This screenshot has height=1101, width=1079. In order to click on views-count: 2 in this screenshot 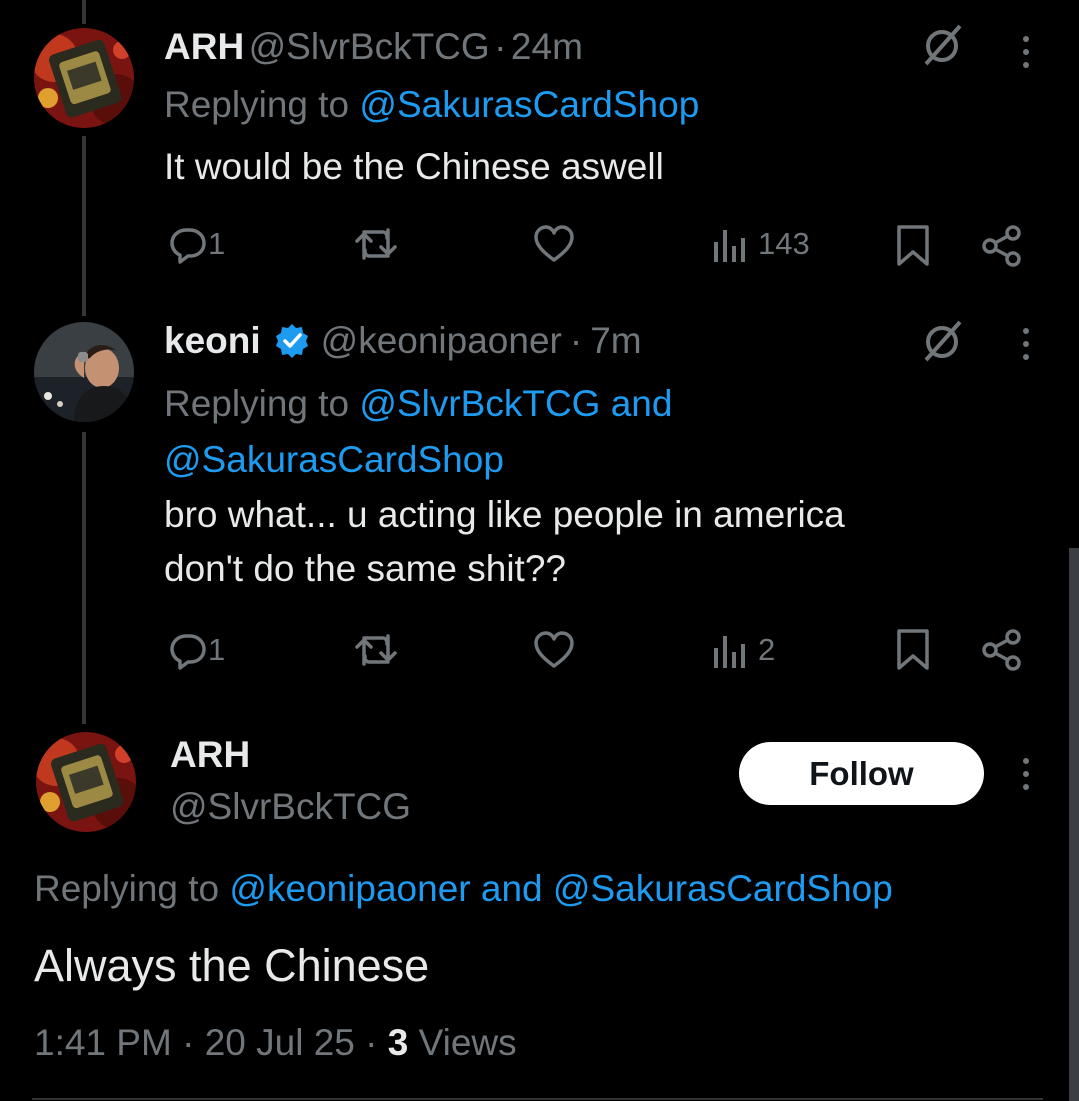, I will do `click(767, 649)`.